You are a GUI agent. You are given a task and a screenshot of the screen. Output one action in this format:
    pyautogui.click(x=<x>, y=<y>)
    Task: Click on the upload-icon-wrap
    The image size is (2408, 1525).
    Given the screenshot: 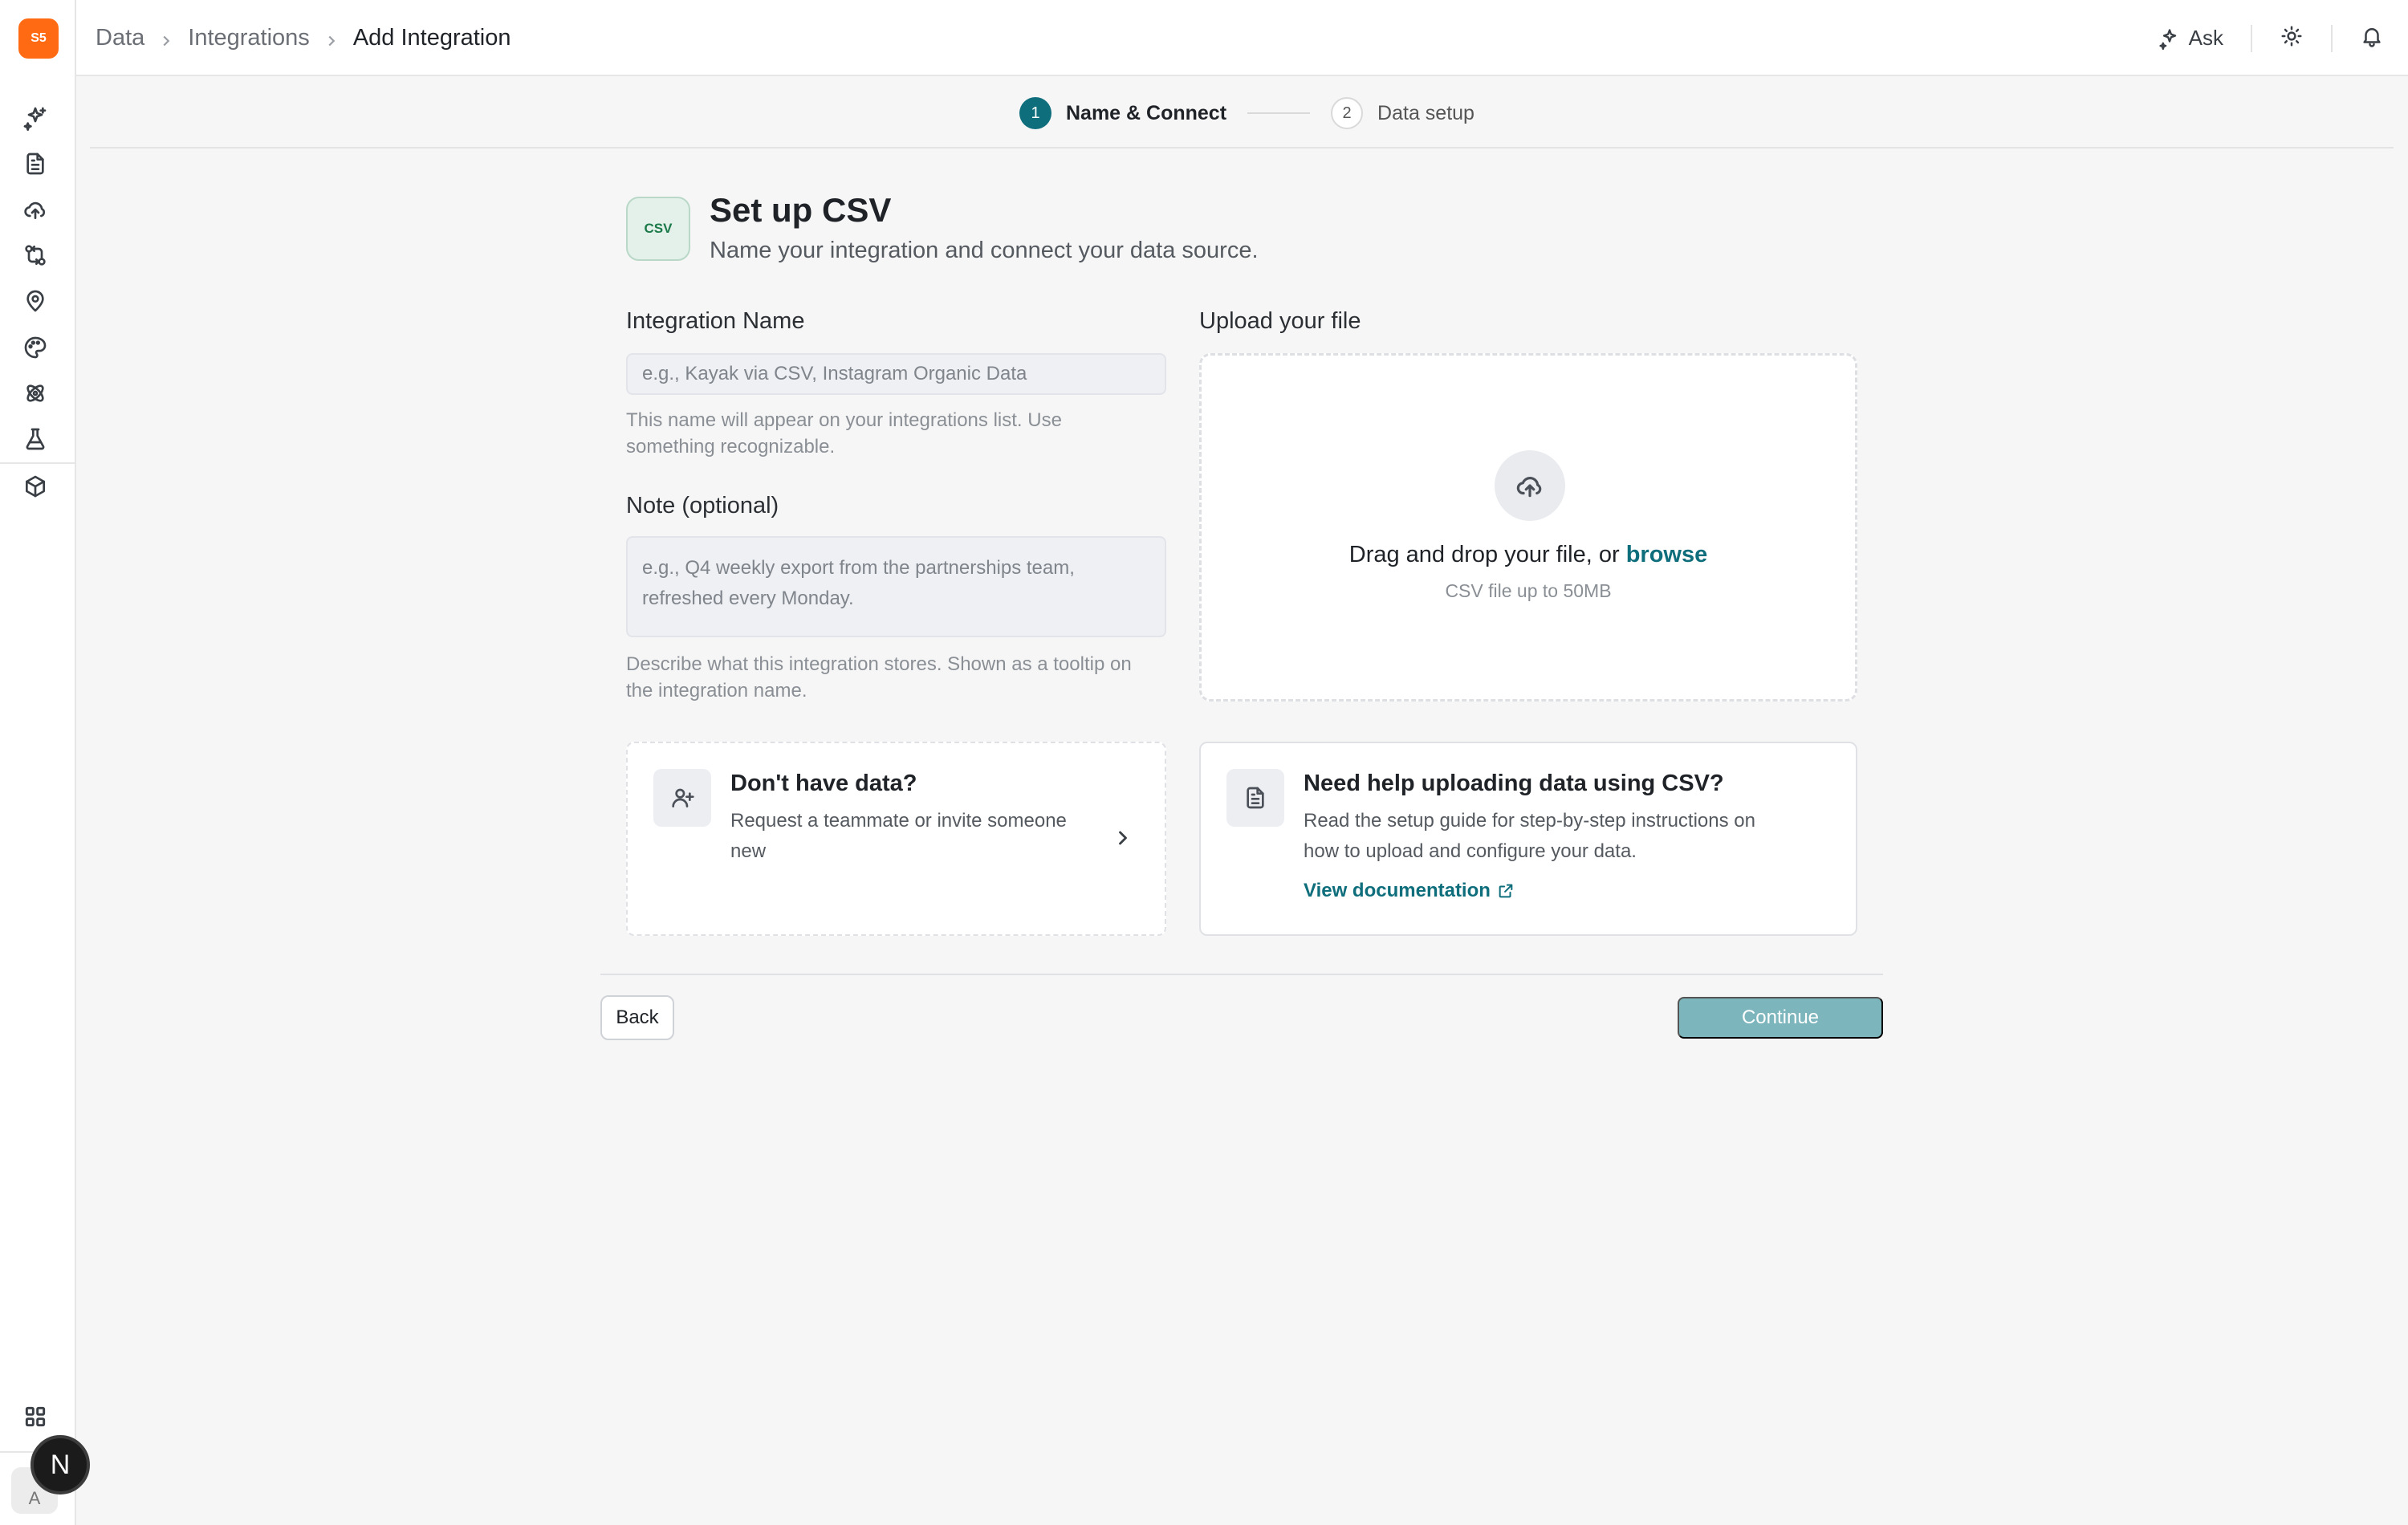 What is the action you would take?
    pyautogui.click(x=1530, y=485)
    